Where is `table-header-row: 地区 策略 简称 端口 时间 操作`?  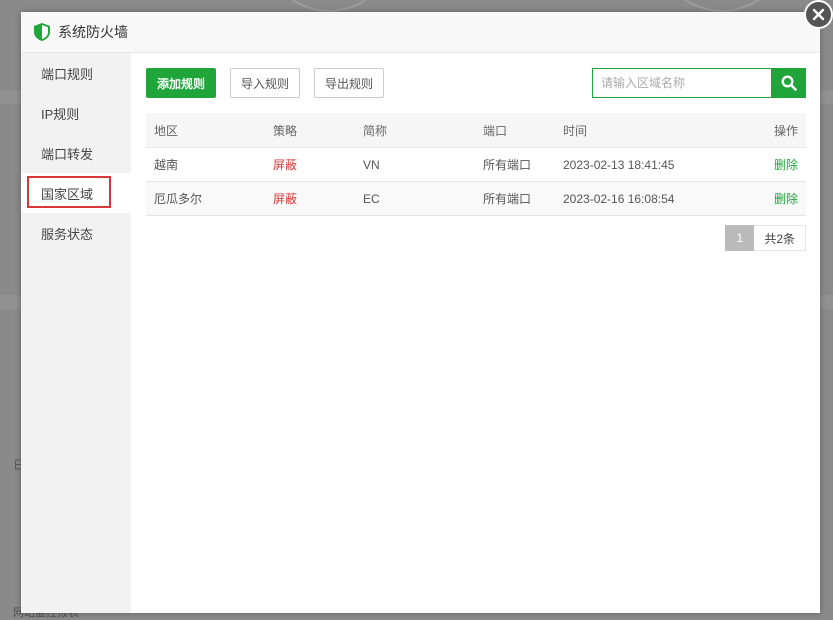
table-header-row: 地区 策略 简称 端口 时间 操作 is located at coordinates (476, 130).